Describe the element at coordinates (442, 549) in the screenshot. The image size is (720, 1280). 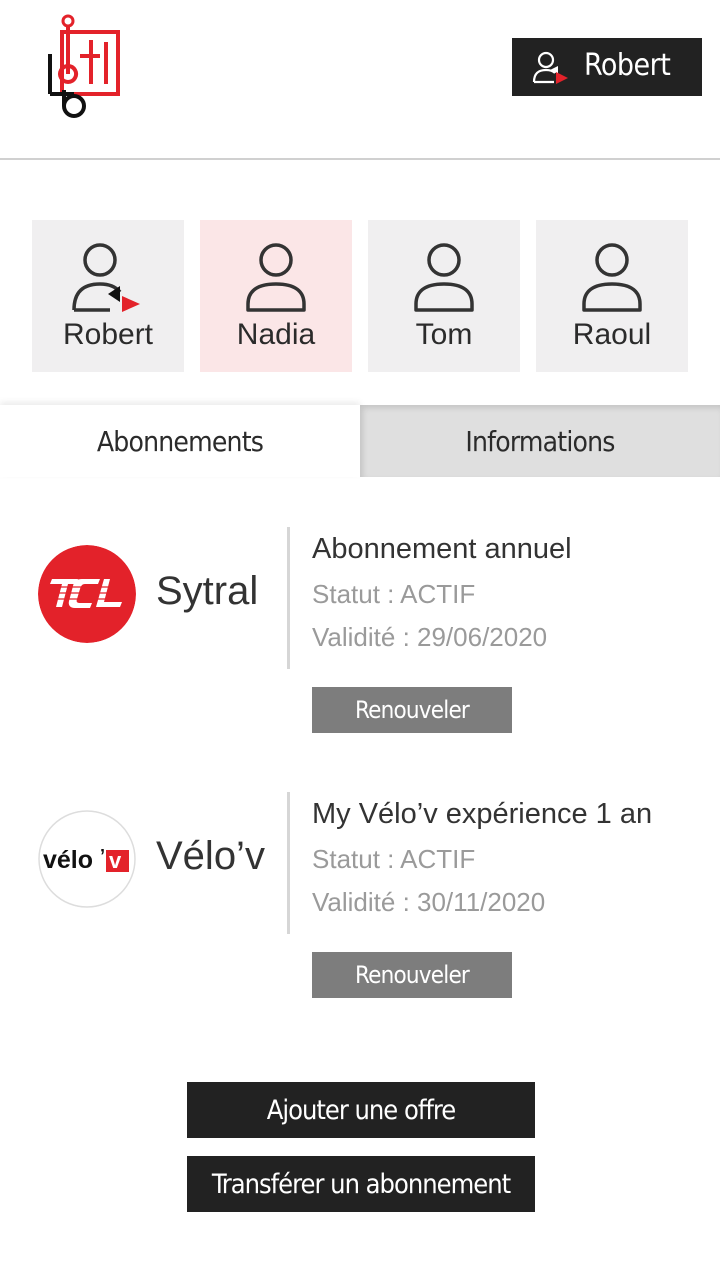
I see `subscription-title: Abonnement annuel` at that location.